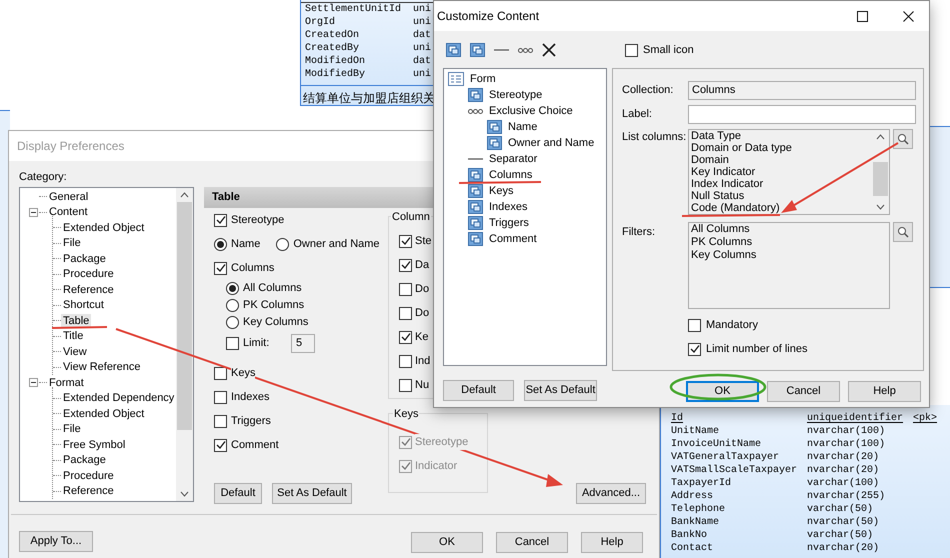 The width and height of the screenshot is (950, 558). What do you see at coordinates (510, 175) in the screenshot?
I see `tree-item: Columns` at bounding box center [510, 175].